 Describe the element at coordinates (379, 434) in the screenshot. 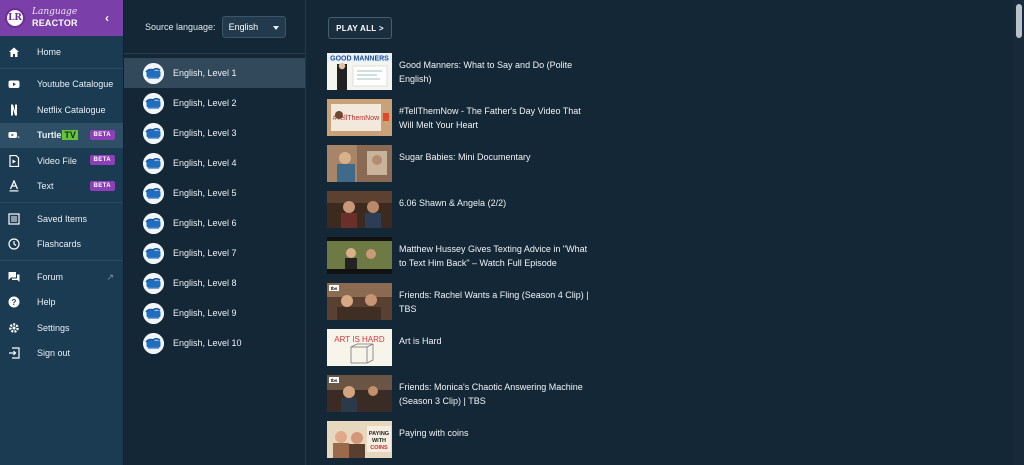

I see `svg-text: PAYING` at that location.